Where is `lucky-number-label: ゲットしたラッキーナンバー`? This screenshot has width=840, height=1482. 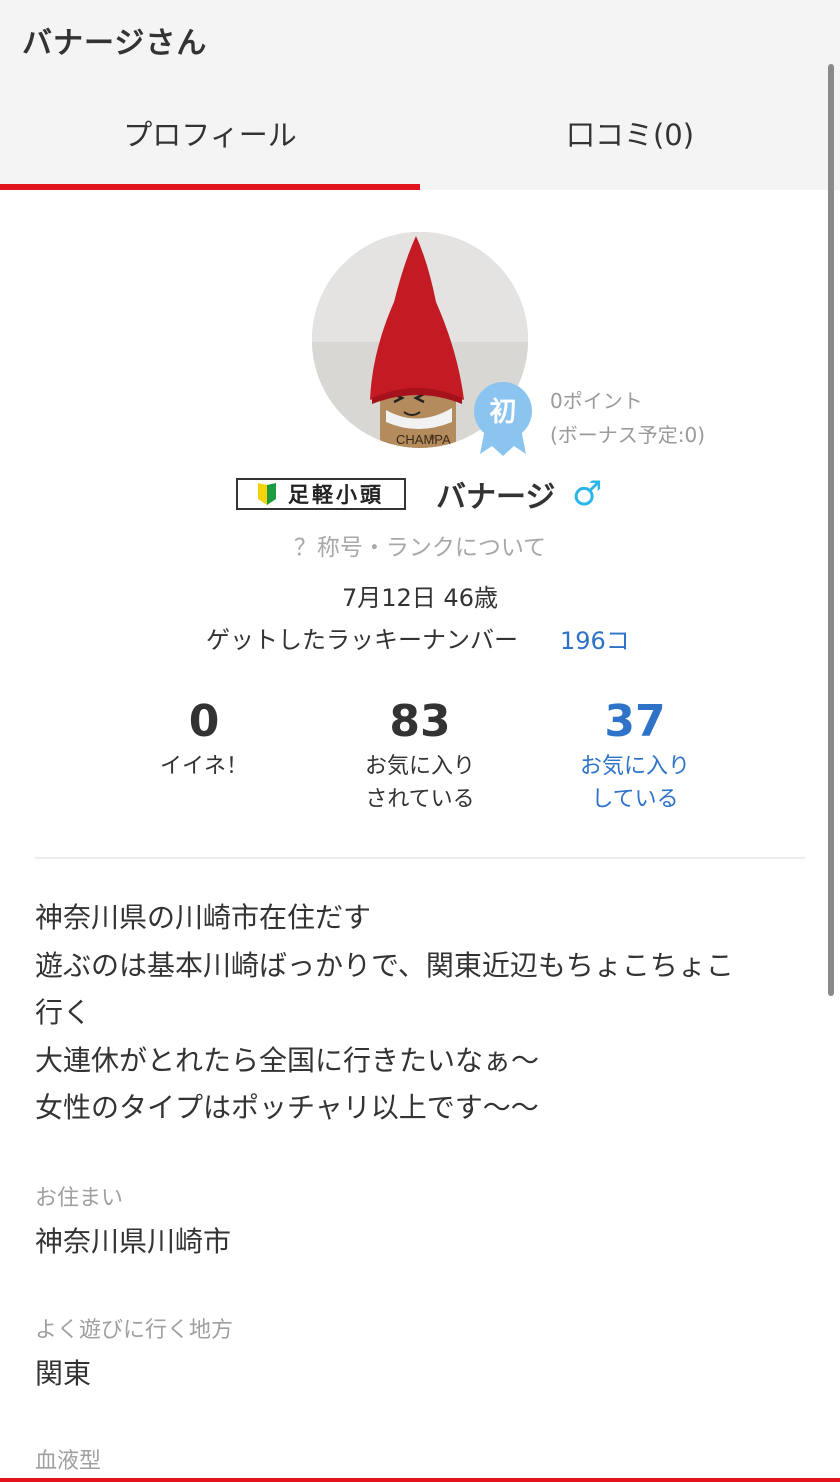
lucky-number-label: ゲットしたラッキーナンバー is located at coordinates (362, 640).